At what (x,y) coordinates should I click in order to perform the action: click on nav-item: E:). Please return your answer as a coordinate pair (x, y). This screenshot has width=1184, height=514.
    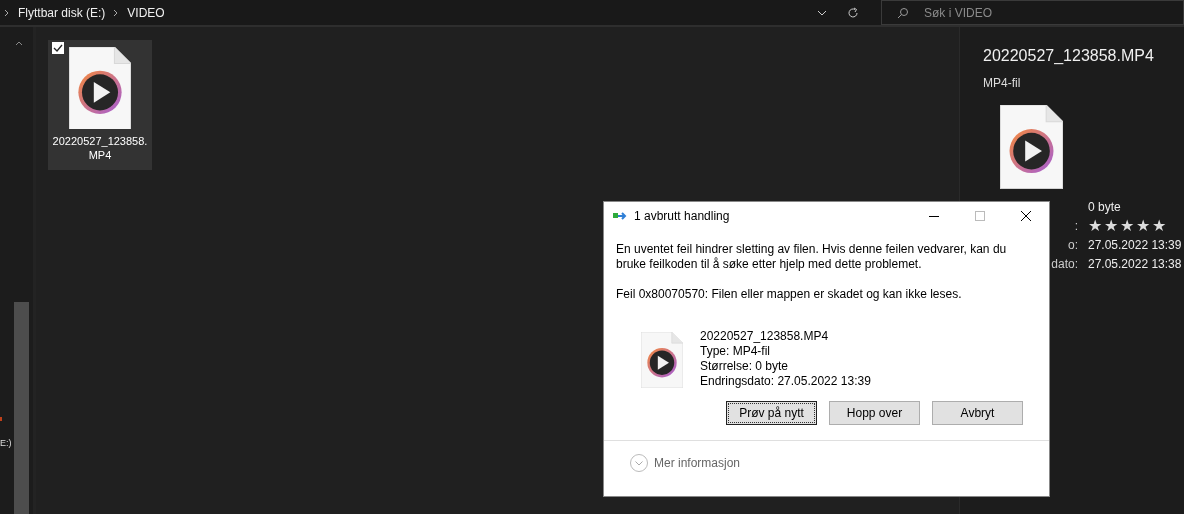
    Looking at the image, I should click on (6, 443).